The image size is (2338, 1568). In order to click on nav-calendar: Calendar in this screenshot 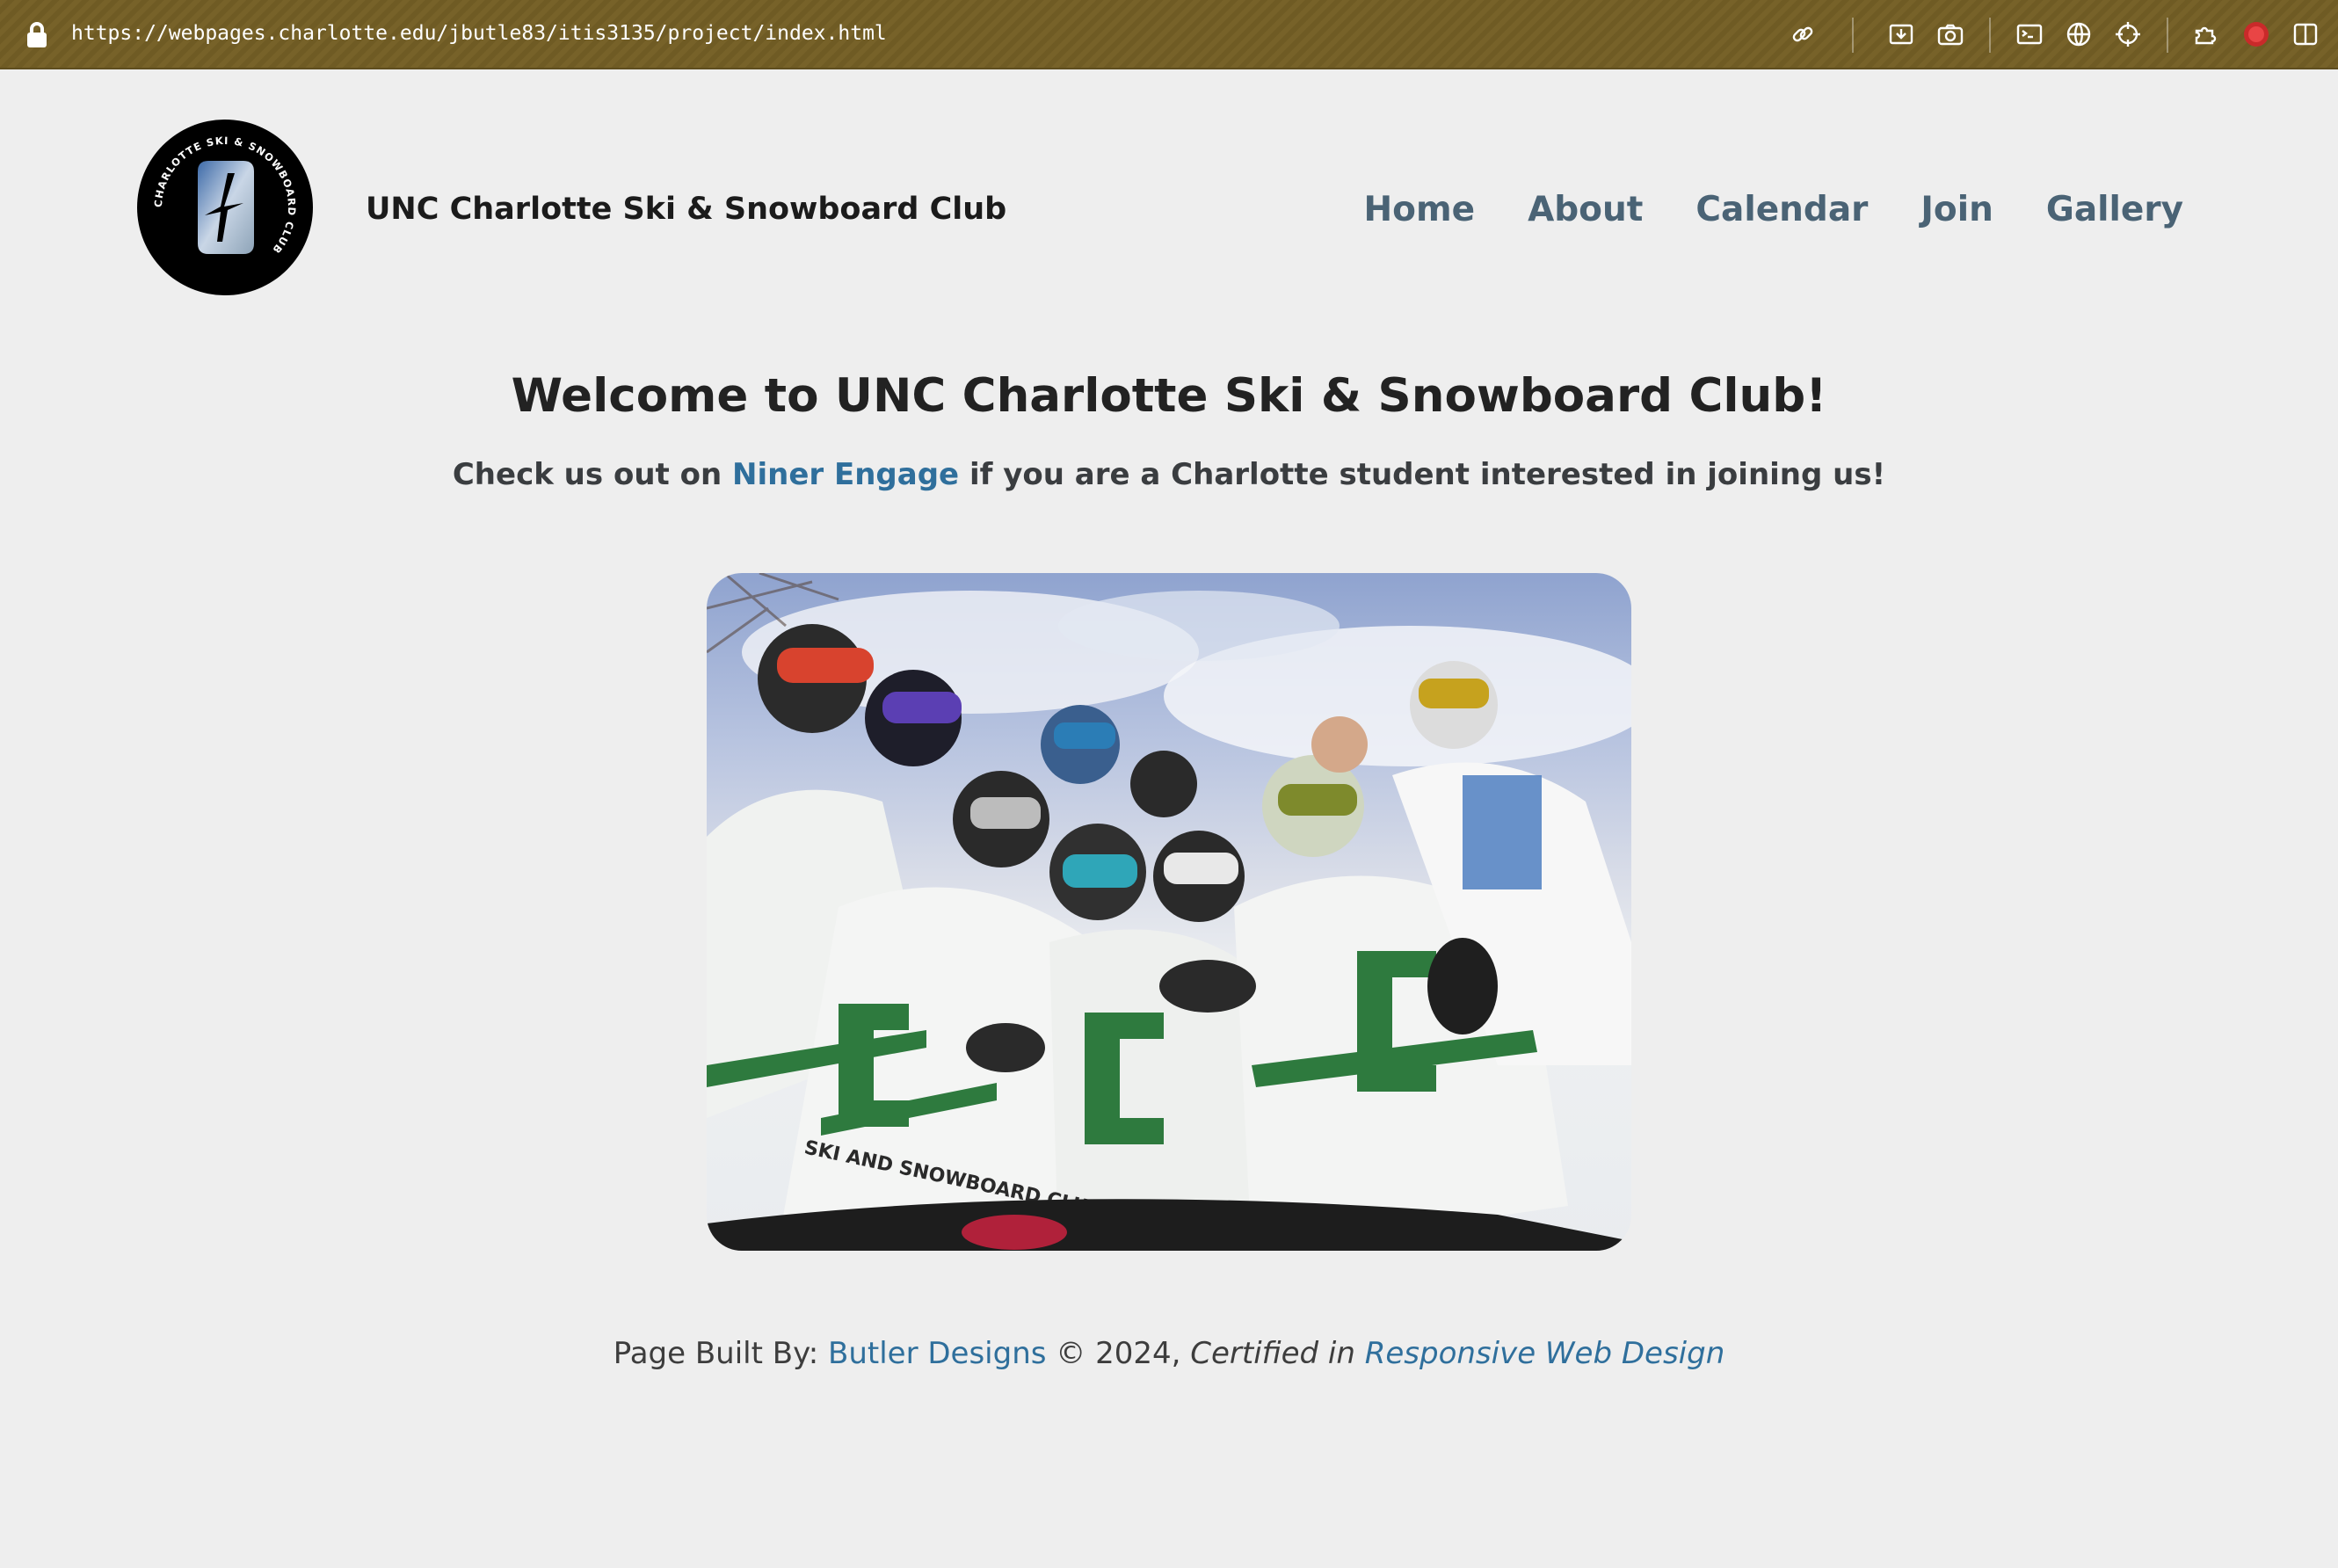, I will do `click(1782, 209)`.